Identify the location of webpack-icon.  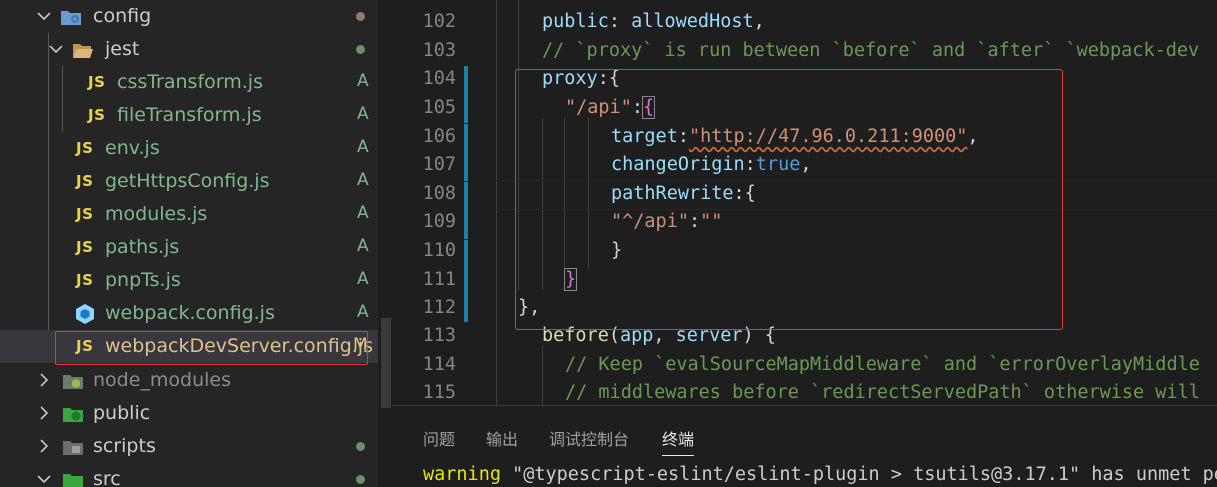
(85, 314).